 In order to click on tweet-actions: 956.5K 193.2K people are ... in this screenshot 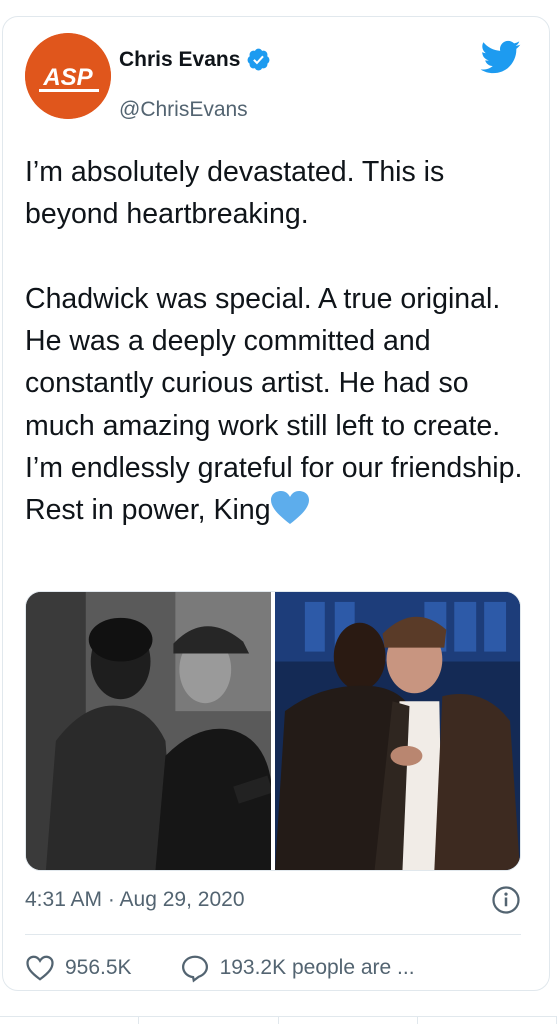, I will do `click(275, 968)`.